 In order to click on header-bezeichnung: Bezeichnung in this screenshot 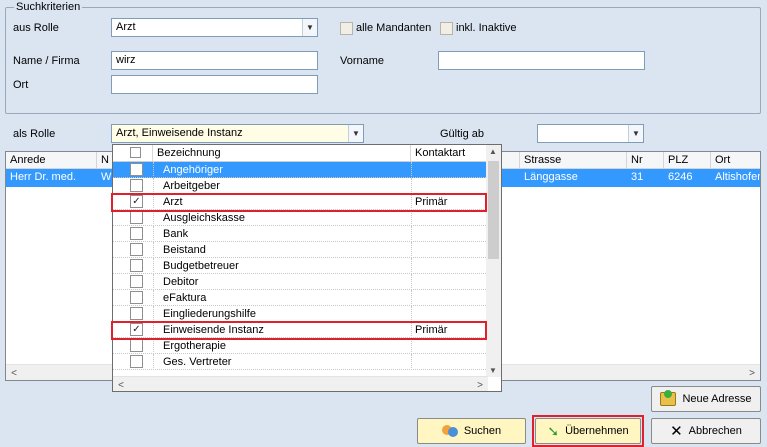, I will do `click(282, 153)`.